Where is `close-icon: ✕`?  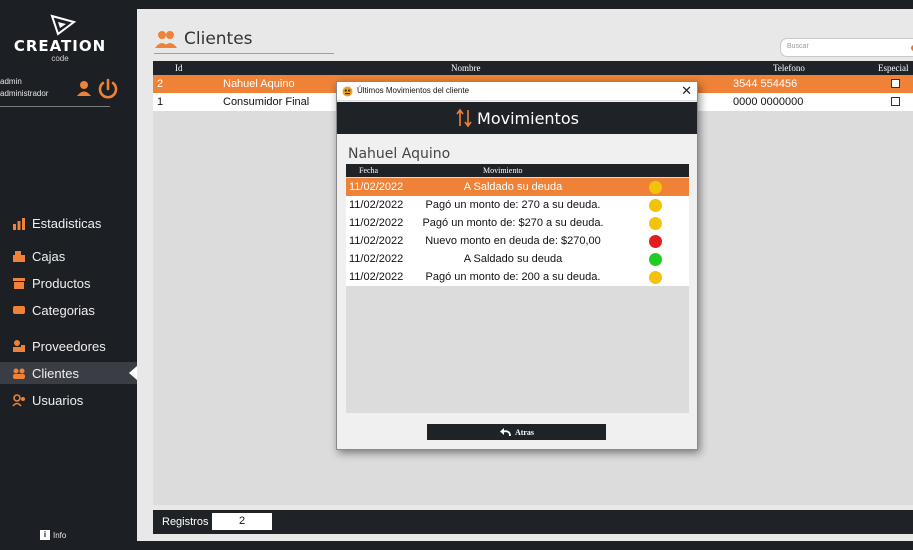 close-icon: ✕ is located at coordinates (686, 91).